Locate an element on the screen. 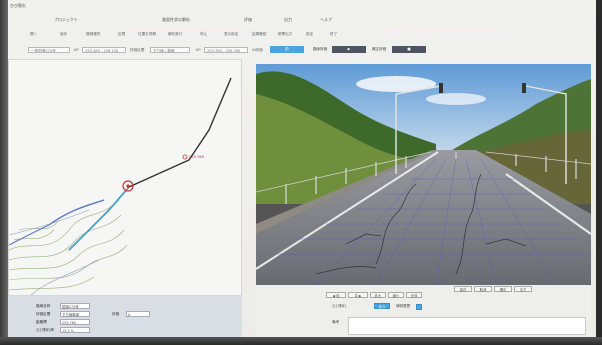 Image resolution: width=602 pixels, height=345 pixels. ai-eval-label: AI評価 is located at coordinates (257, 50).